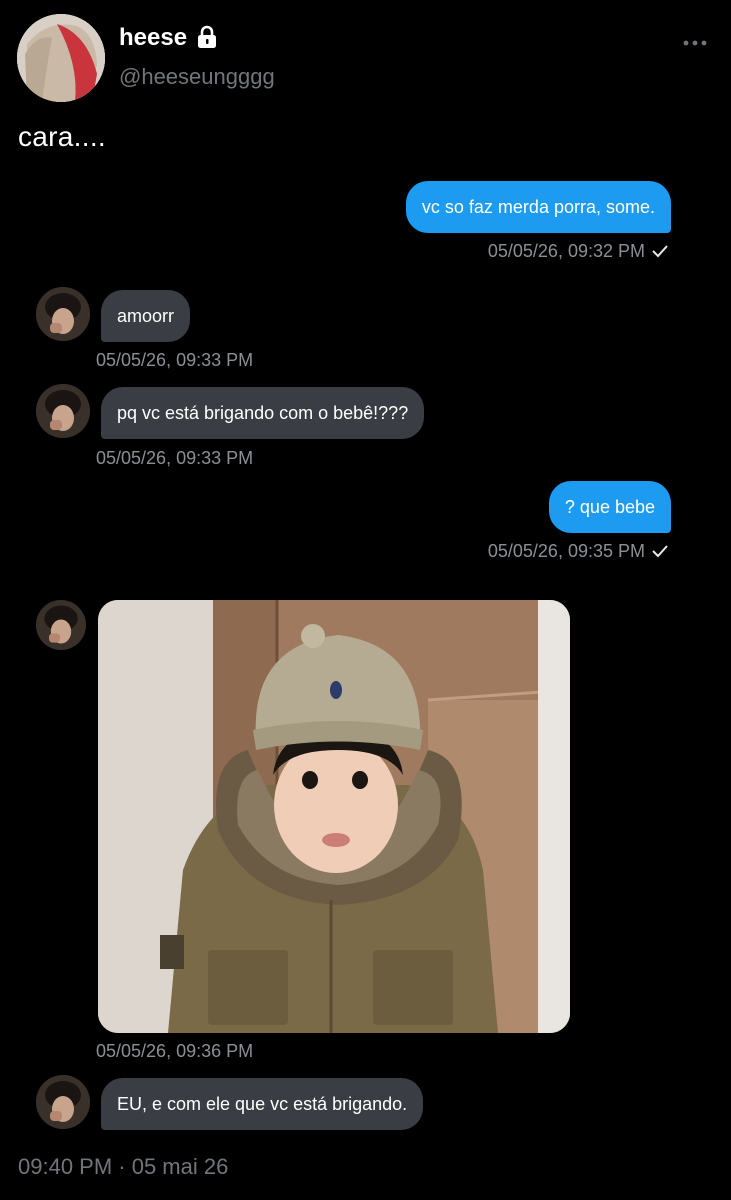 The width and height of the screenshot is (731, 1200). I want to click on message-bubble-incoming: pq vc está brigando com o bebê!???, so click(263, 413).